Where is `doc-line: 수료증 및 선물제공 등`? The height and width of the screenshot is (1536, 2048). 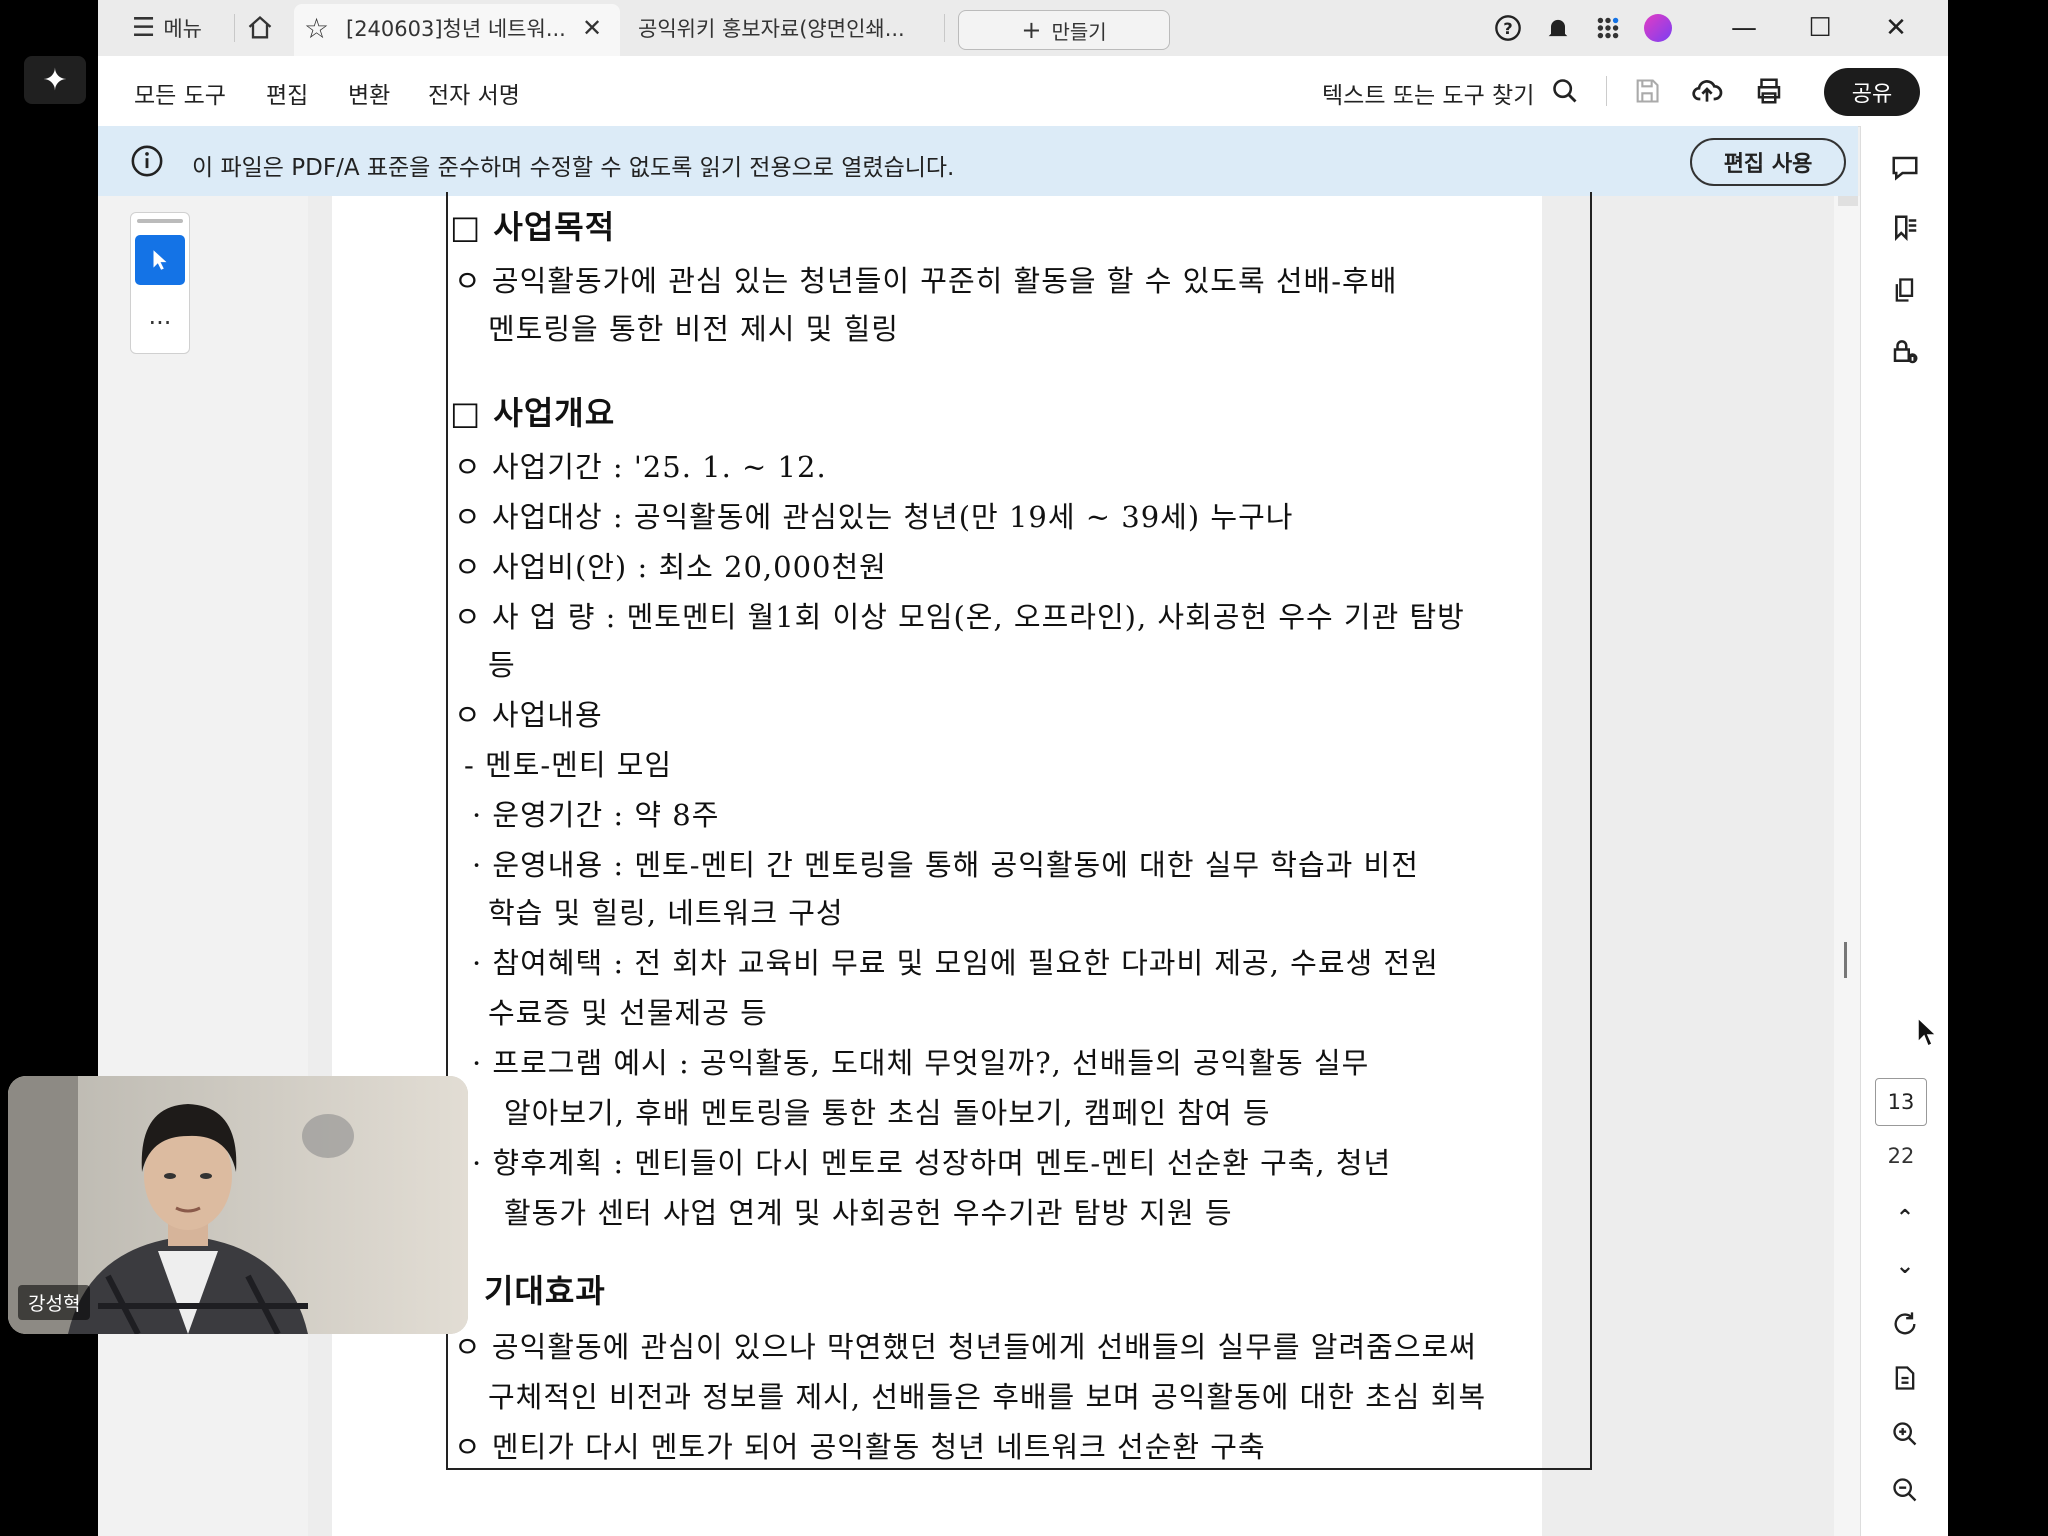 doc-line: 수료증 및 선물제공 등 is located at coordinates (628, 1013).